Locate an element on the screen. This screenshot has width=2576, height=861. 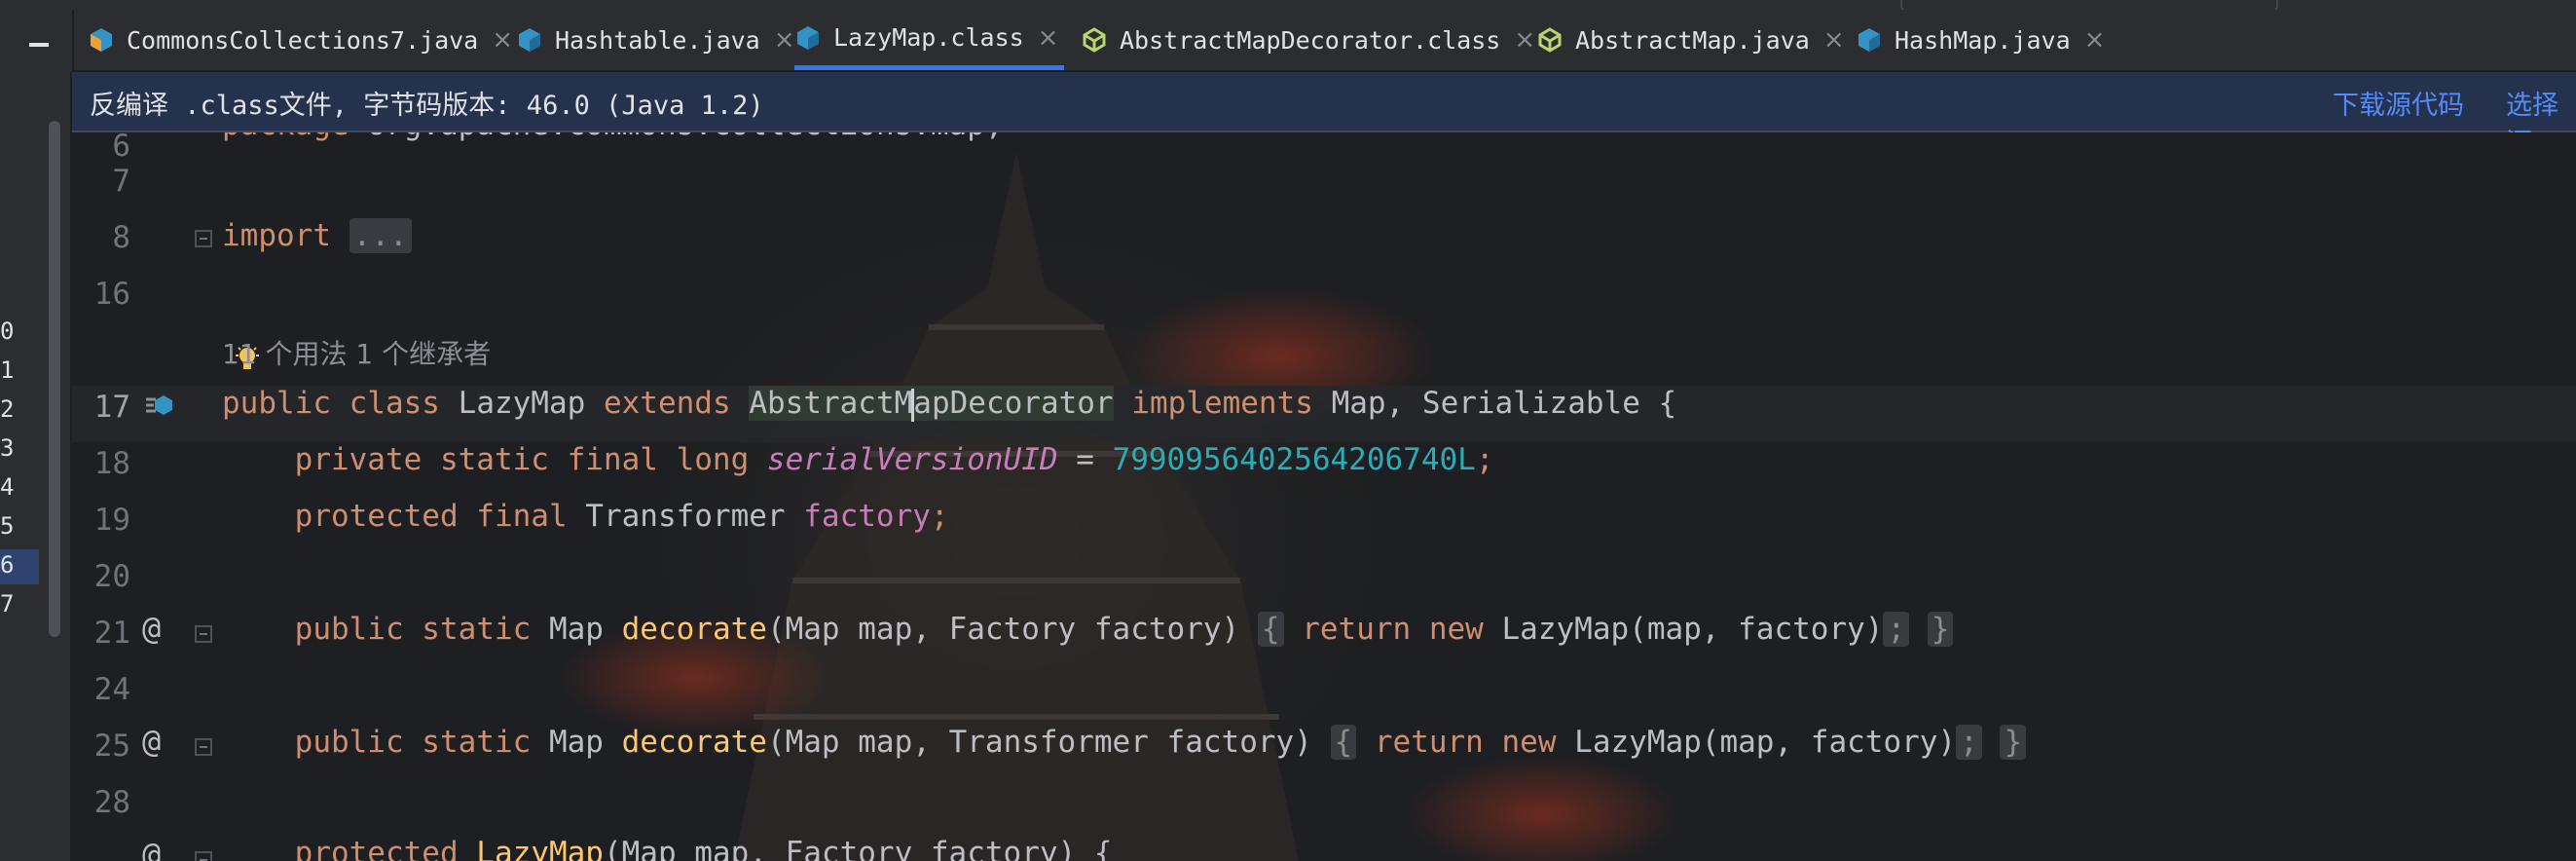
tab-label: Hashtable.java is located at coordinates (657, 40).